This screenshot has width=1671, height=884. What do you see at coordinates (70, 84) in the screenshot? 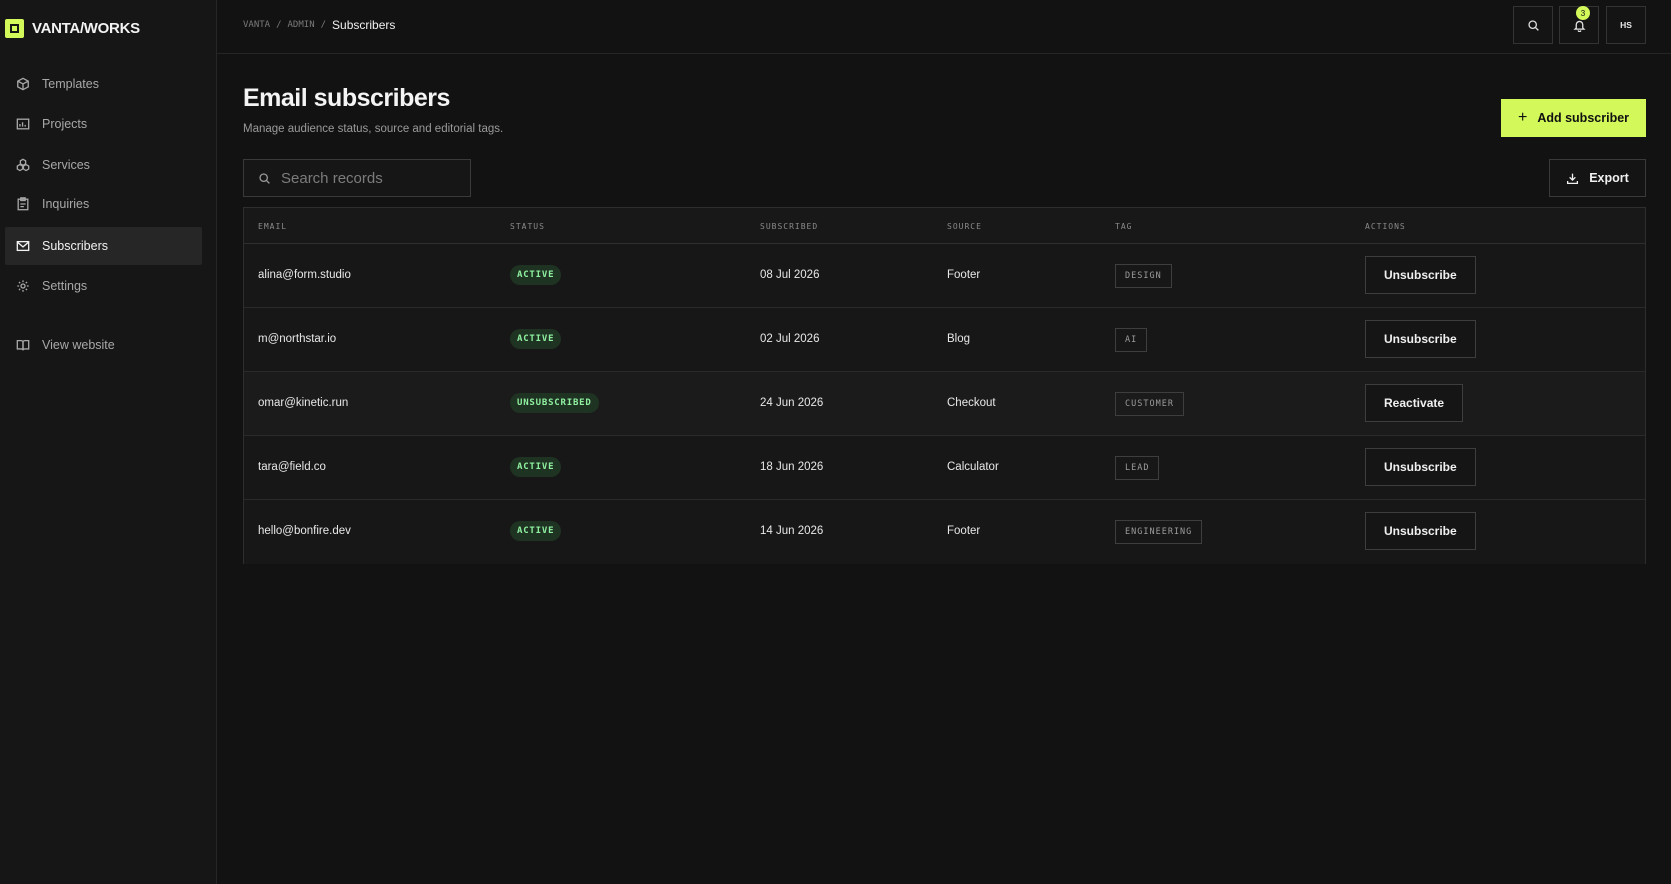
I see `sidebar-item-label: Templates` at bounding box center [70, 84].